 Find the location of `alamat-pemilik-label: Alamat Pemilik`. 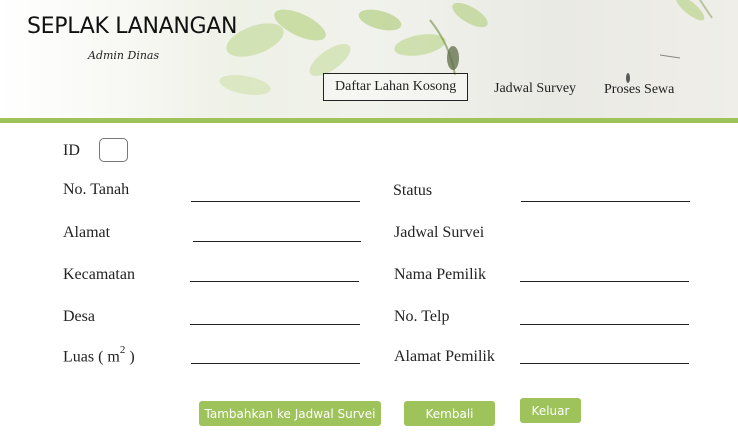

alamat-pemilik-label: Alamat Pemilik is located at coordinates (444, 356).